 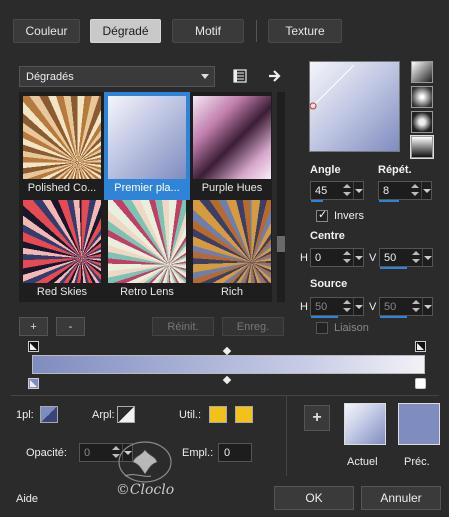 I want to click on center-v-input: 50, so click(x=406, y=258).